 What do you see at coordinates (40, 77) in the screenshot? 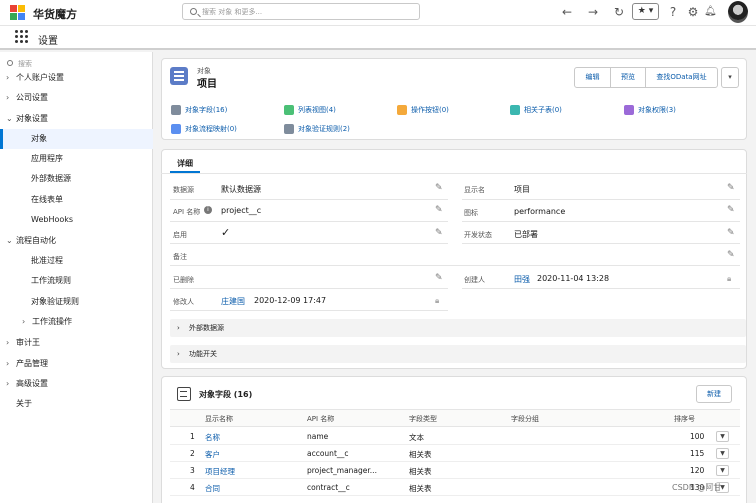
I see `sidebar-item-label: 个人账户设置` at bounding box center [40, 77].